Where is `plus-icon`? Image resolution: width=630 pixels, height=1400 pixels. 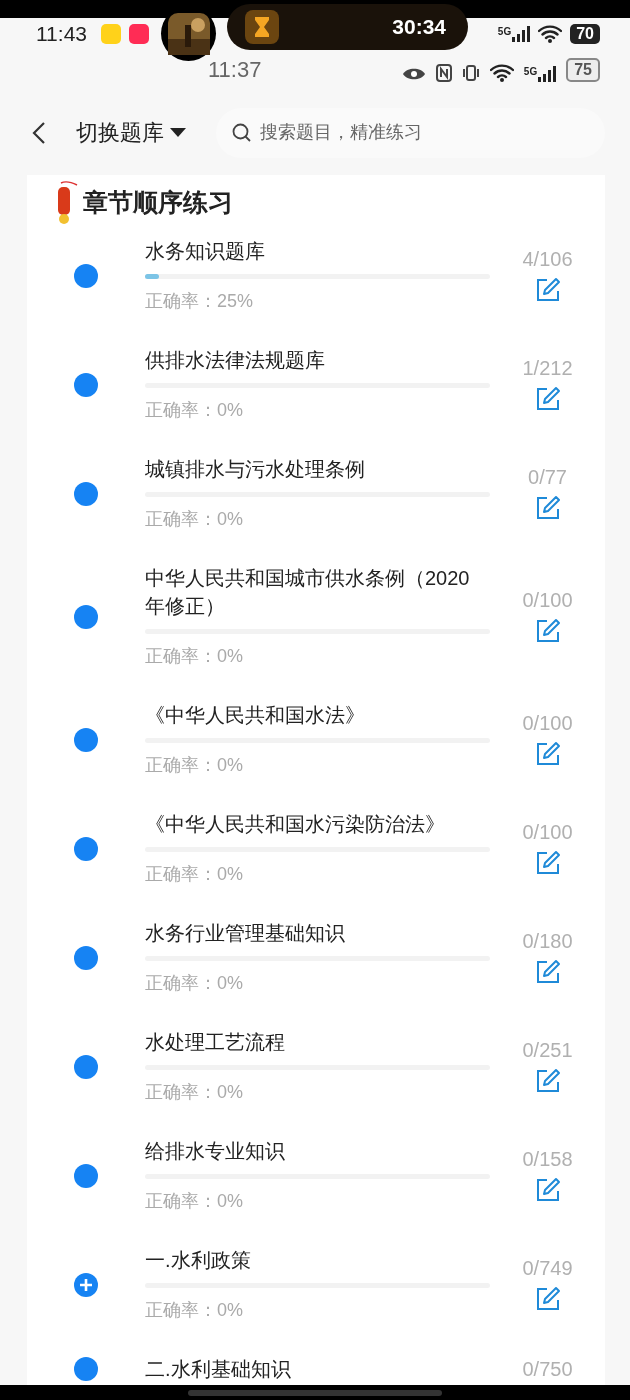 plus-icon is located at coordinates (86, 1284).